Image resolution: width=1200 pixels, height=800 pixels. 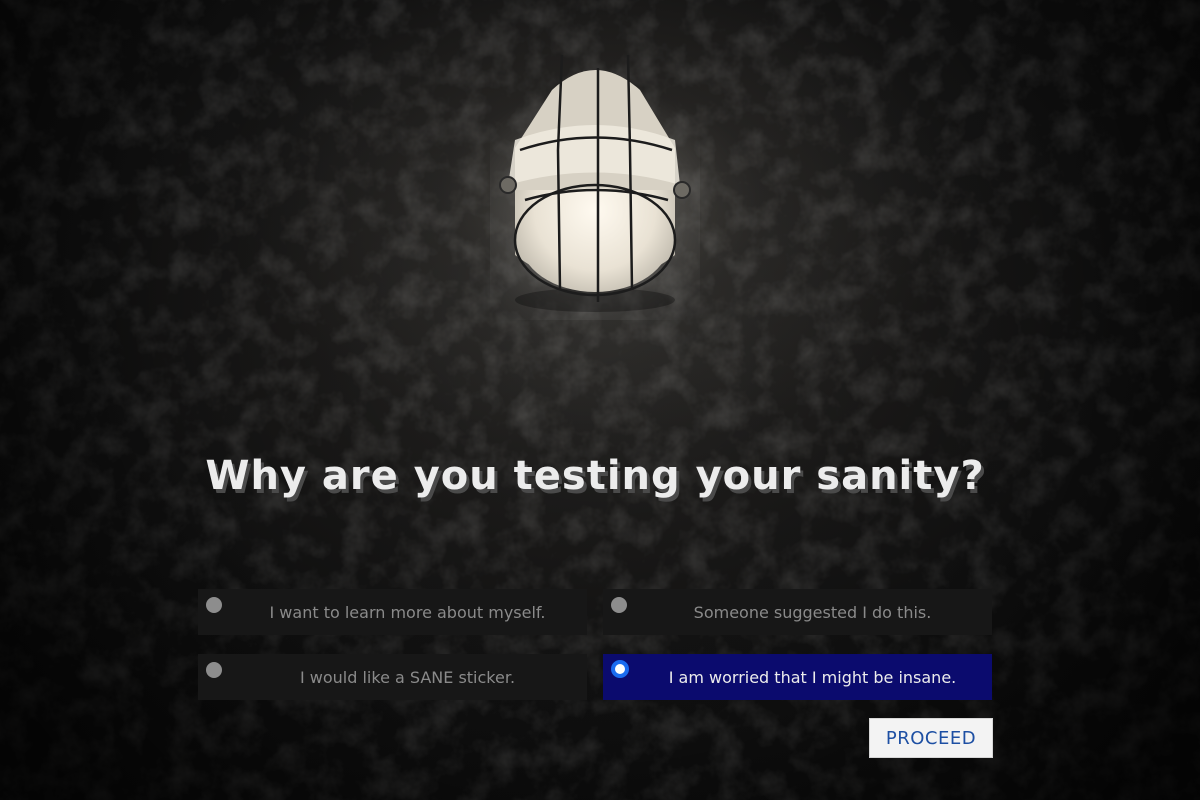 I want to click on option-someone-suggested: Someone suggested I do this., so click(x=797, y=612).